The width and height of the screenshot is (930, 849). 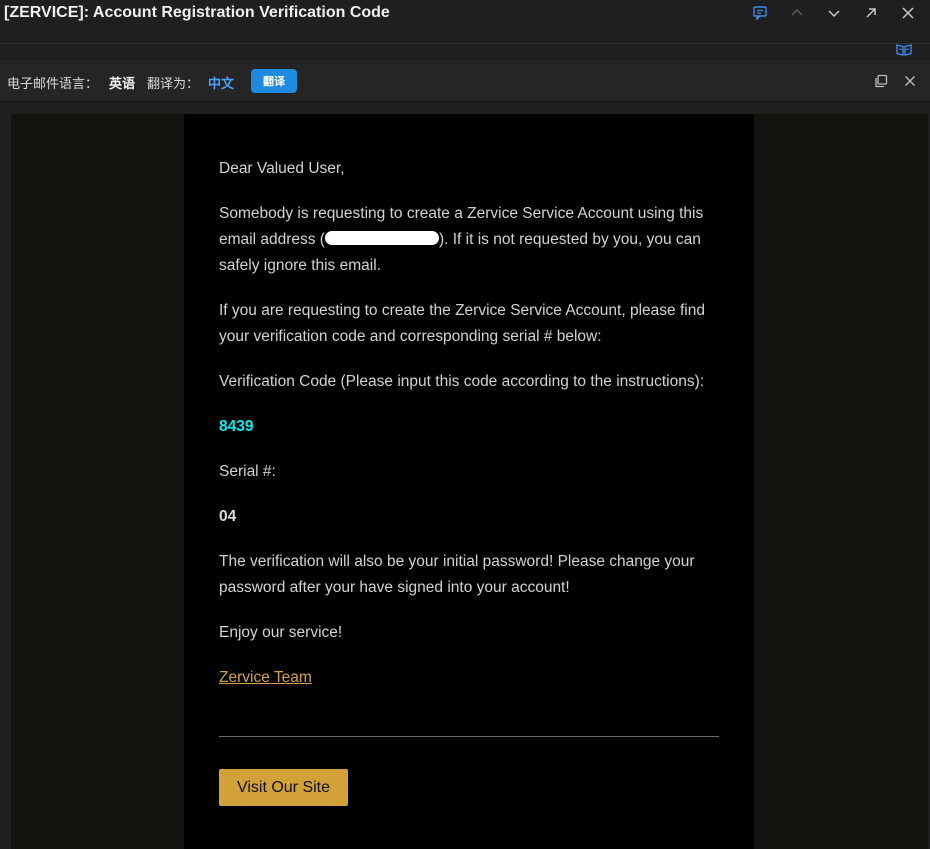 What do you see at coordinates (236, 426) in the screenshot?
I see `verification-code: 8439` at bounding box center [236, 426].